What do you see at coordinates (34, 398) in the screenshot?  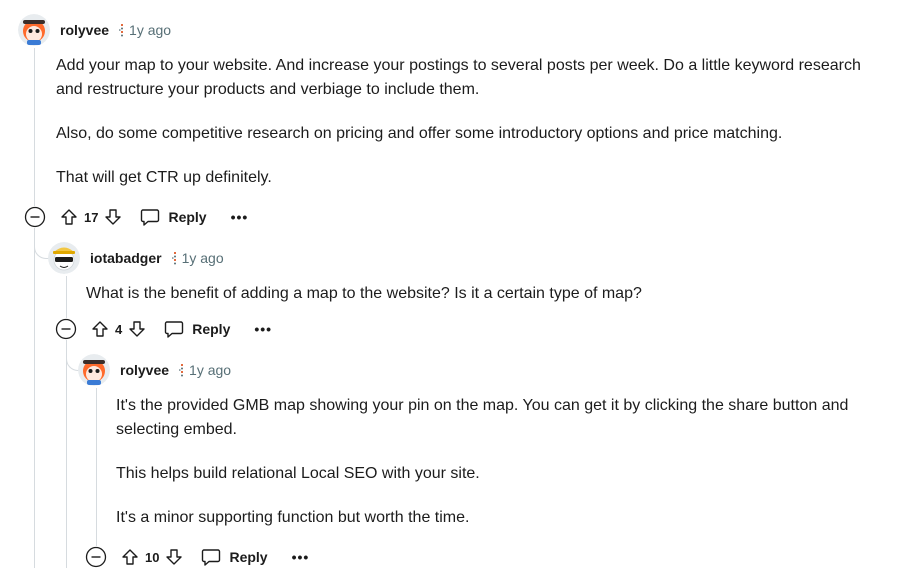 I see `thread-line-level-1-continued` at bounding box center [34, 398].